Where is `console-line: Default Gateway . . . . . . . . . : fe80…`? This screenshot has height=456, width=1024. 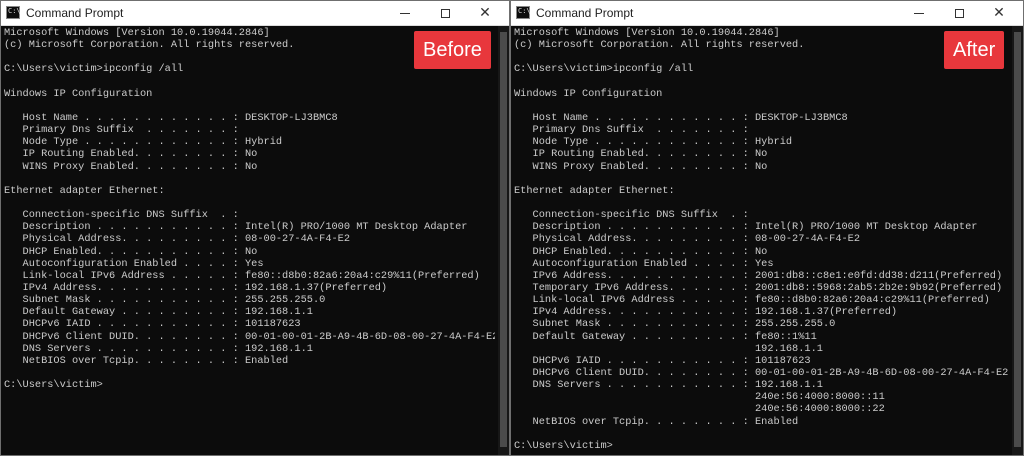 console-line: Default Gateway . . . . . . . . . : fe80… is located at coordinates (665, 336).